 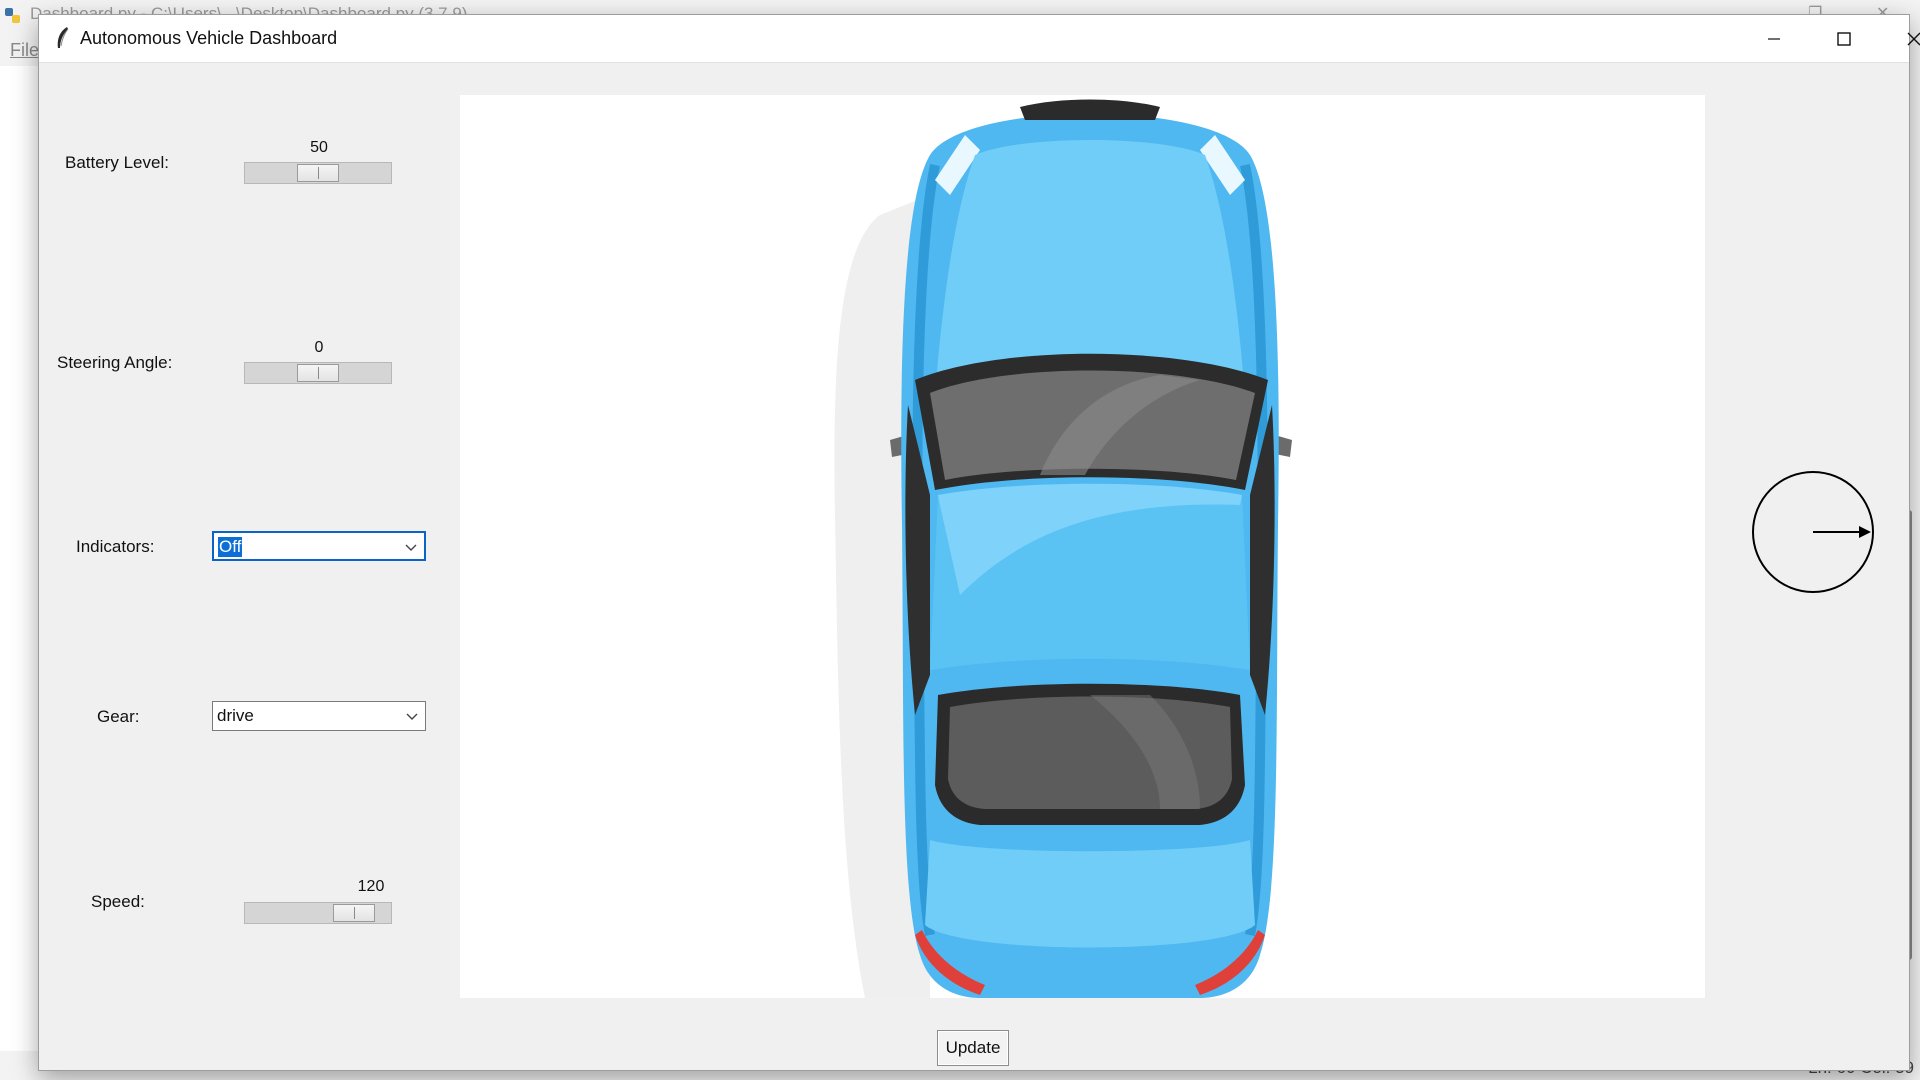 I want to click on battery-slider-thumb, so click(x=318, y=173).